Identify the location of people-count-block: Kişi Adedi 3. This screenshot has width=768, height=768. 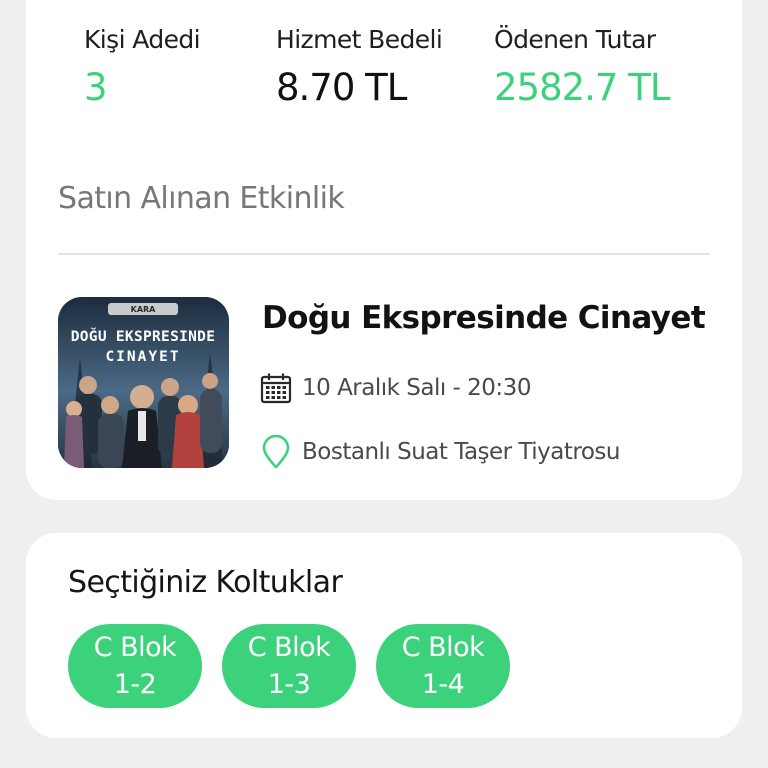
(142, 67).